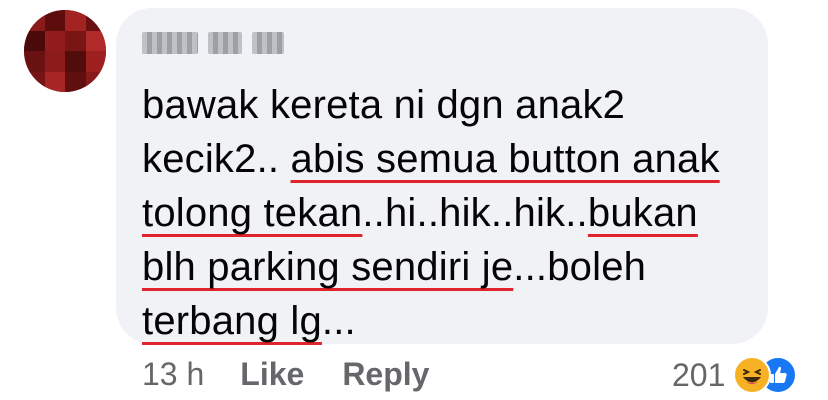 The image size is (828, 400). What do you see at coordinates (699, 374) in the screenshot?
I see `reaction-count: 201` at bounding box center [699, 374].